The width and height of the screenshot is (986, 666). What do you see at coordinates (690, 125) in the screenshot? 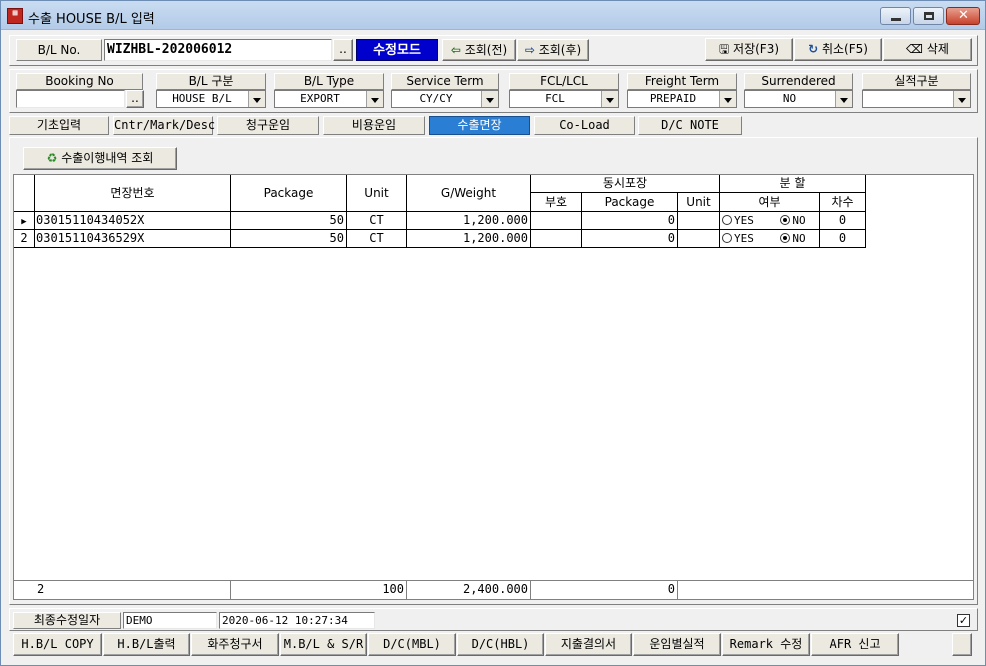
I see `tab-6: D/C NOTE` at bounding box center [690, 125].